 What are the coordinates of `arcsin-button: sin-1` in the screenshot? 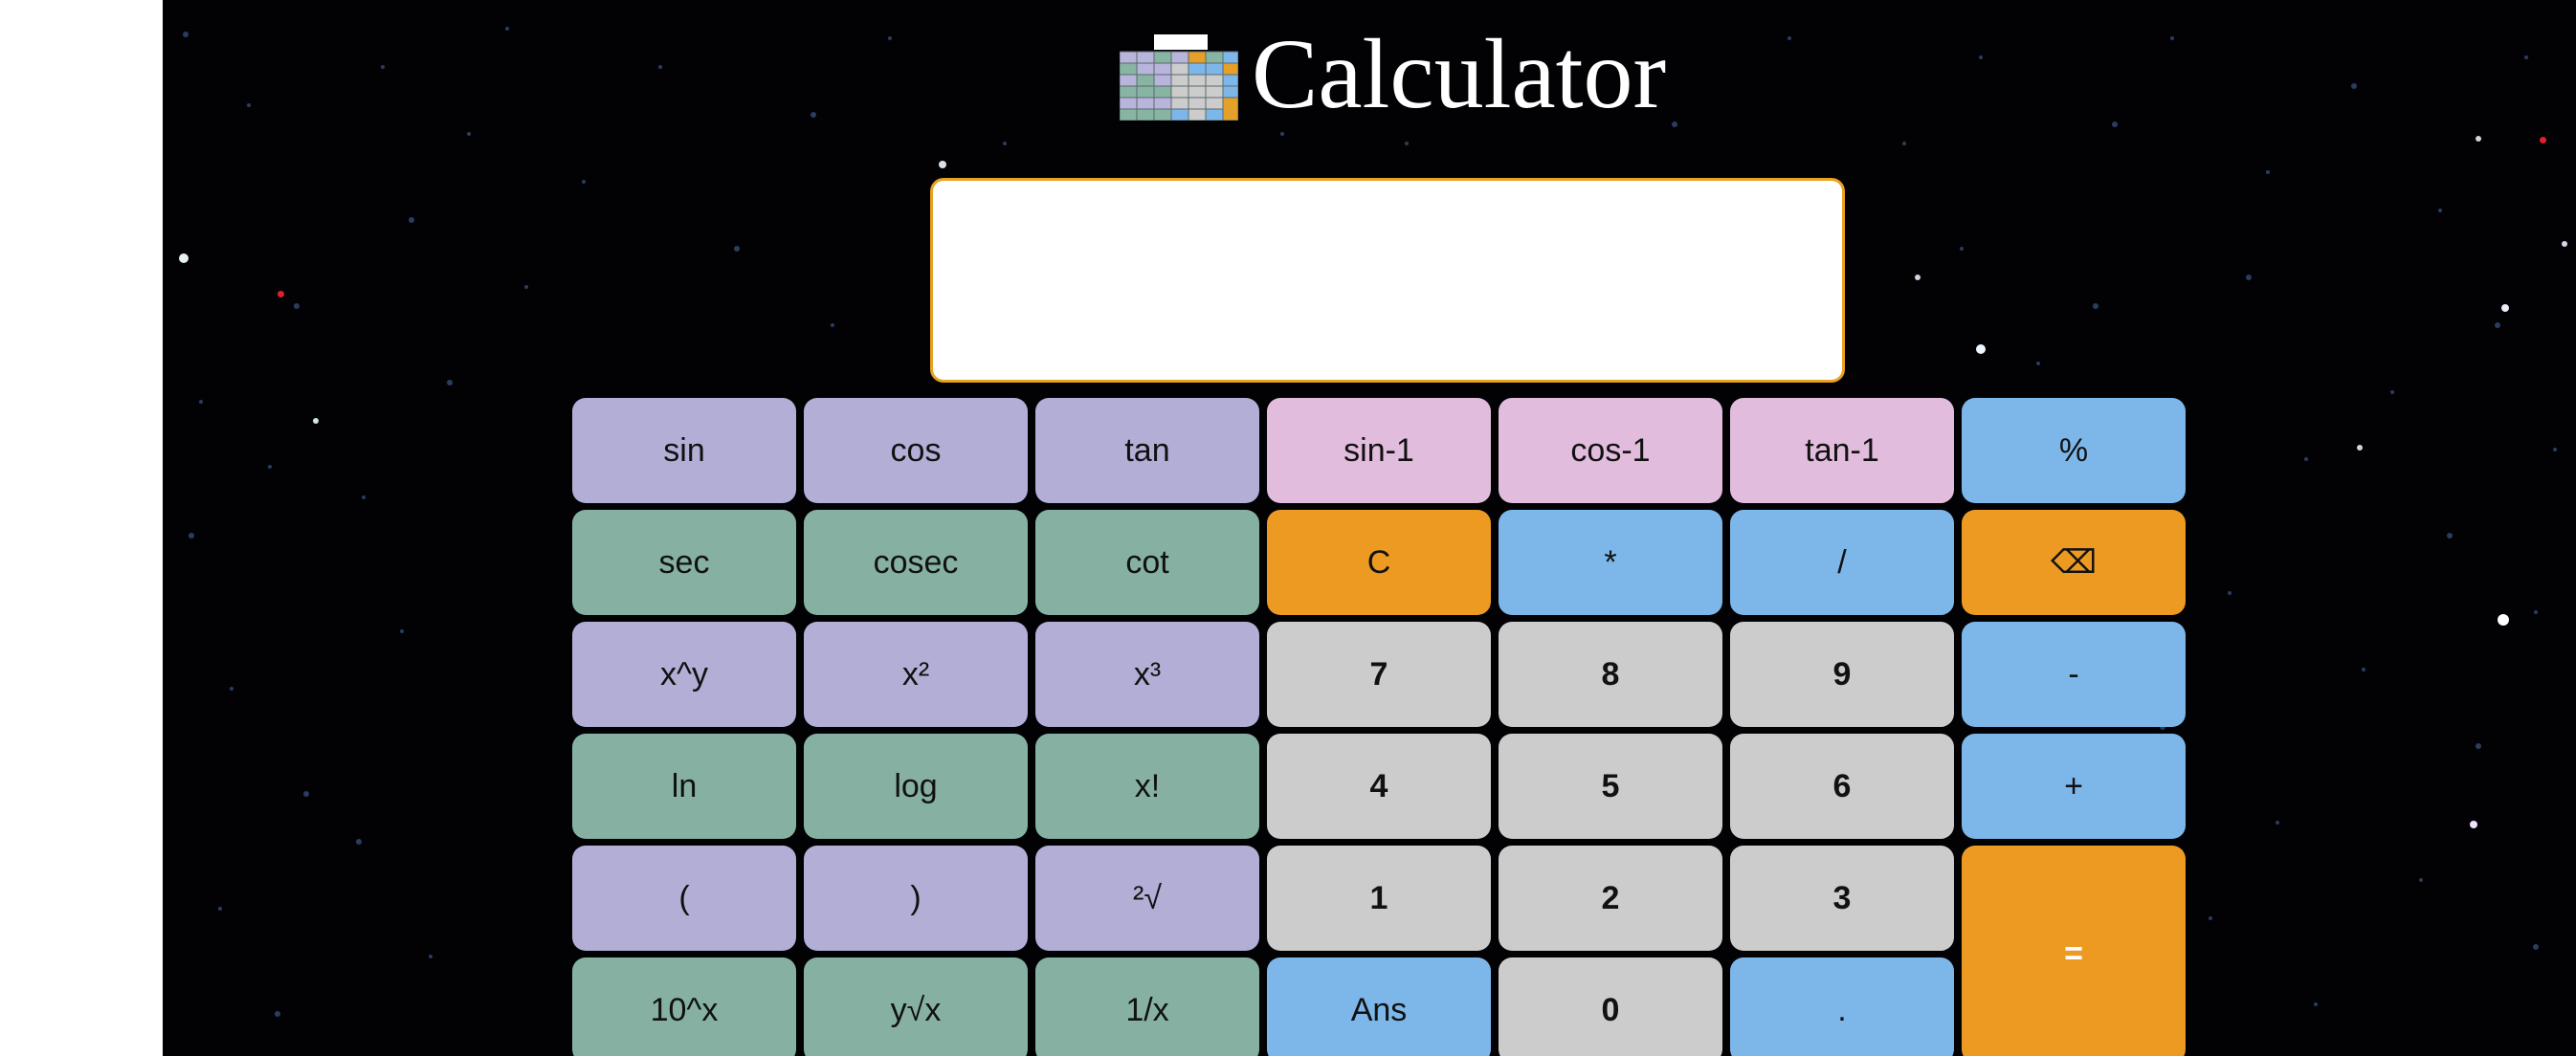 It's located at (1379, 450).